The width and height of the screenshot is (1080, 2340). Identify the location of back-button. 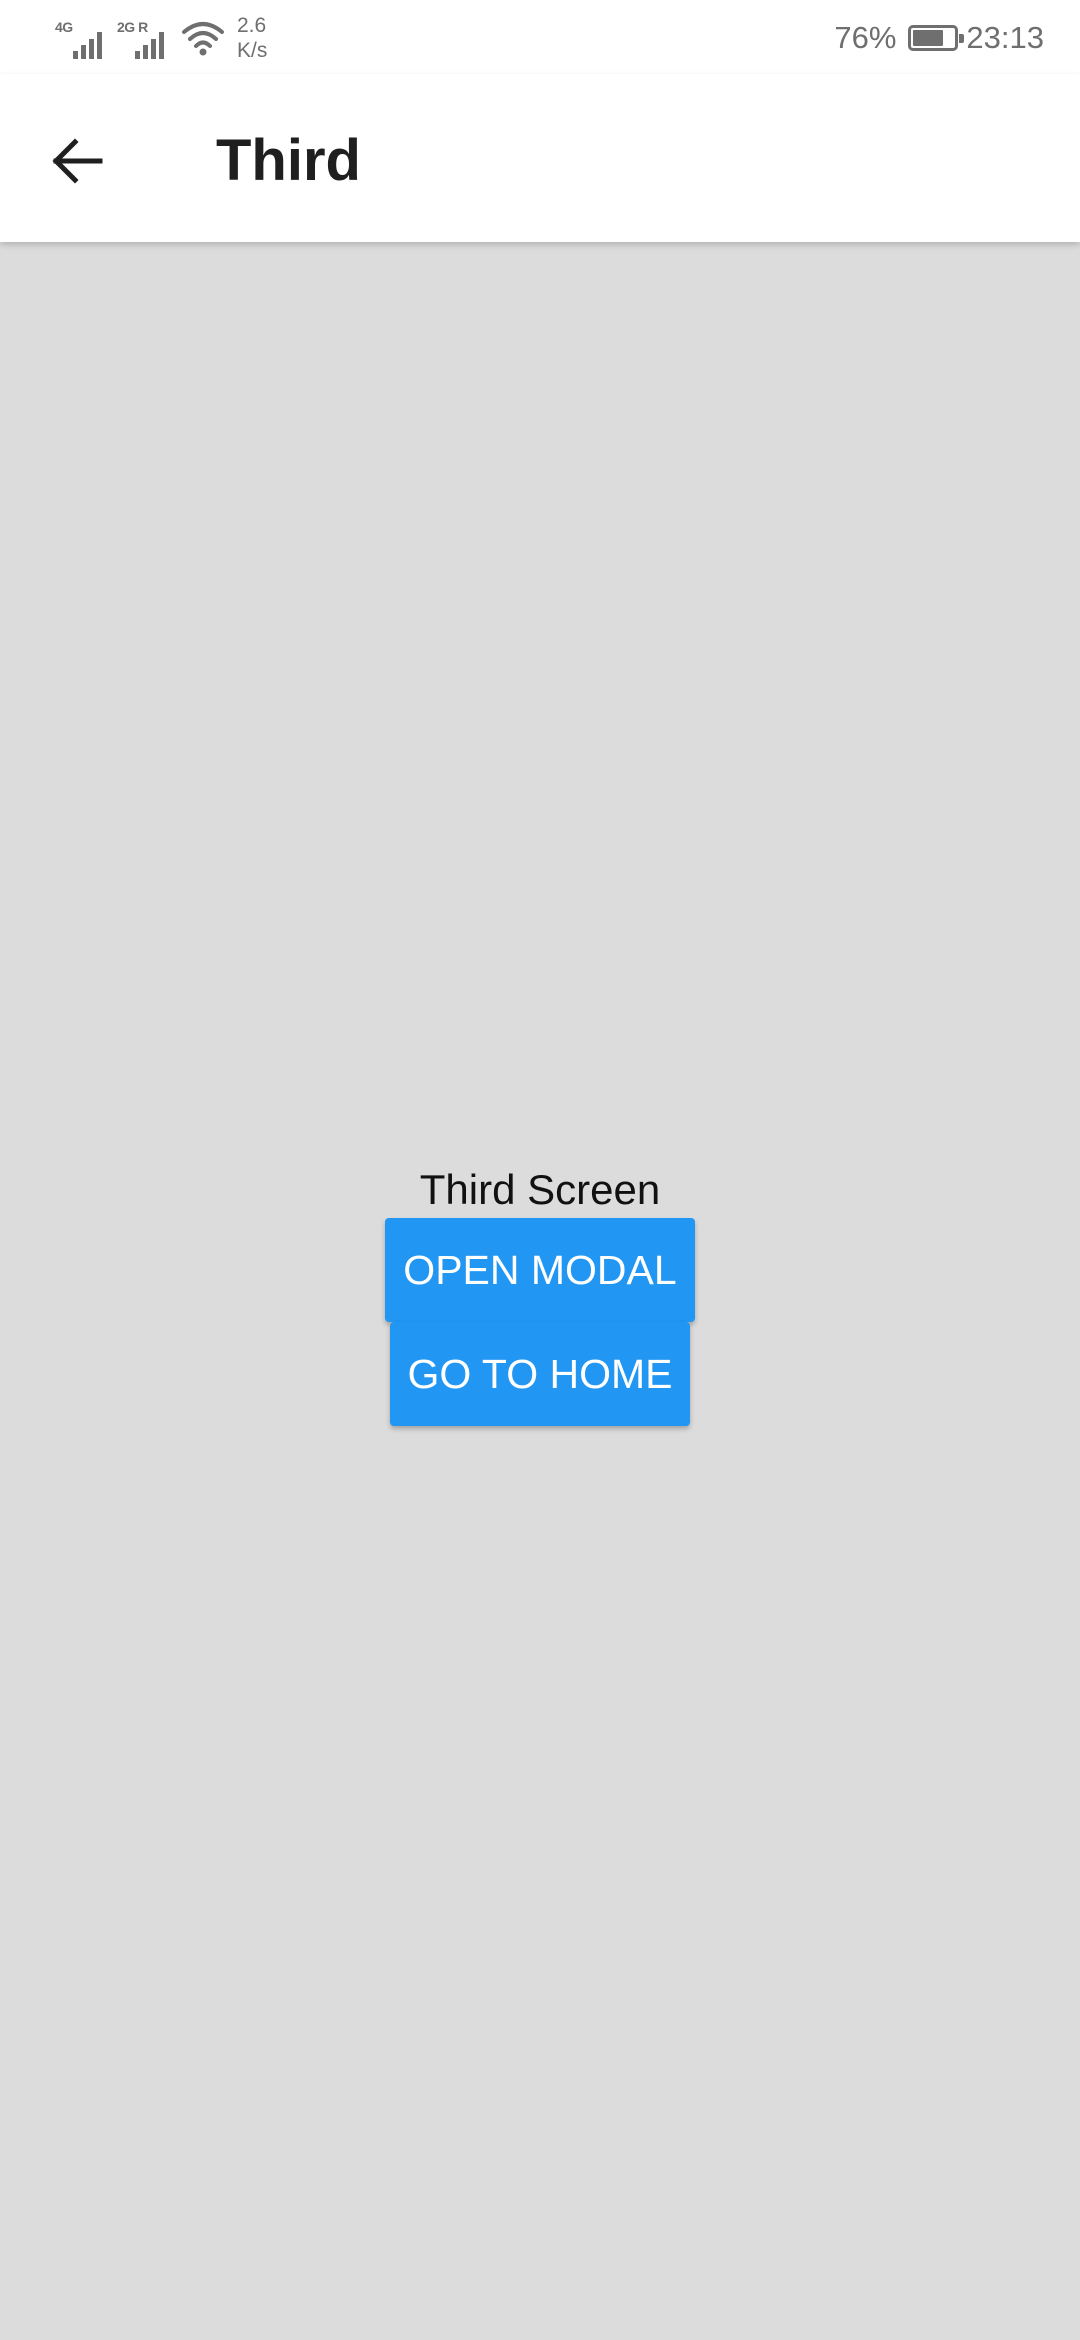
(78, 161).